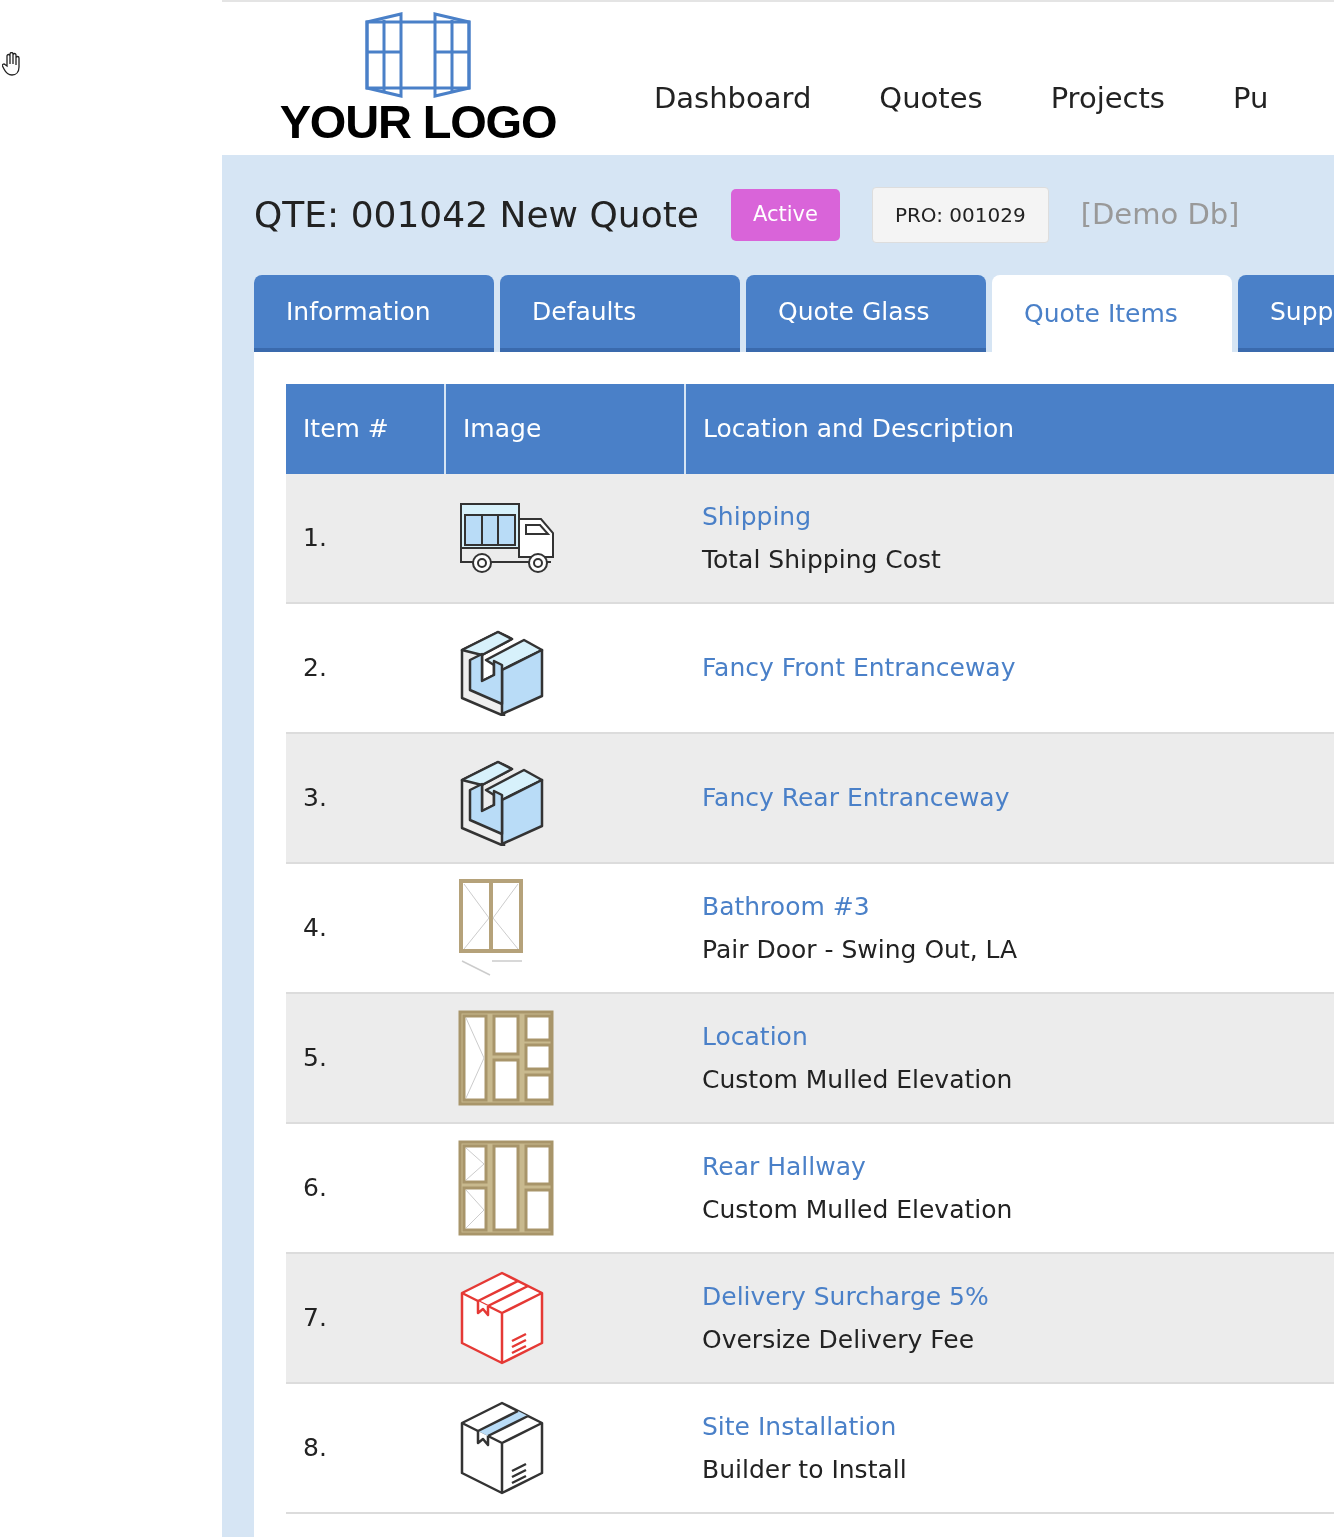  Describe the element at coordinates (786, 906) in the screenshot. I see `item-title-link: Bathroom #3` at that location.